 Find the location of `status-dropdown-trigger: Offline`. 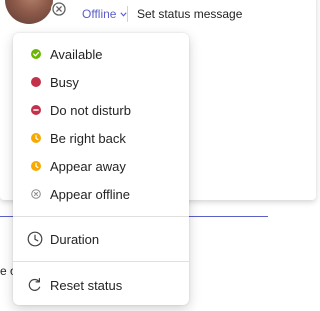

status-dropdown-trigger: Offline is located at coordinates (105, 14).